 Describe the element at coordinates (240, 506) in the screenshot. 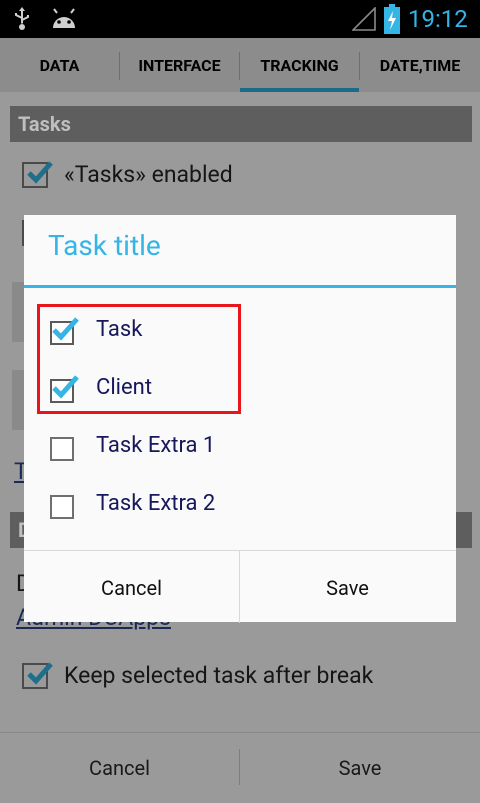

I see `dialog-item-task-extra-2: Task Extra 2` at that location.